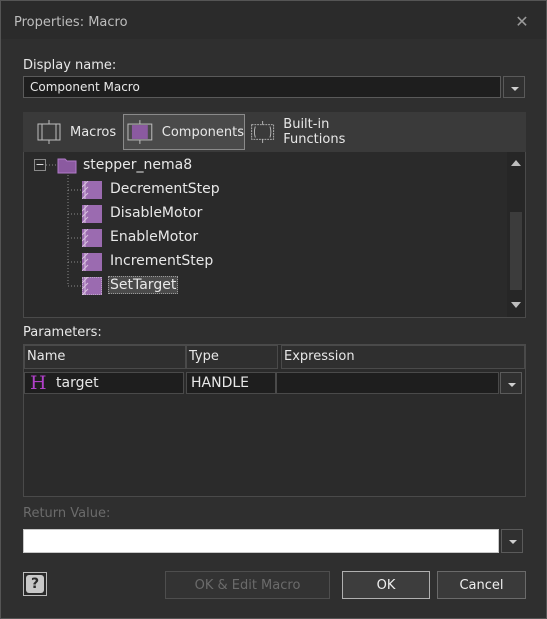  I want to click on tab-components: Components, so click(184, 132).